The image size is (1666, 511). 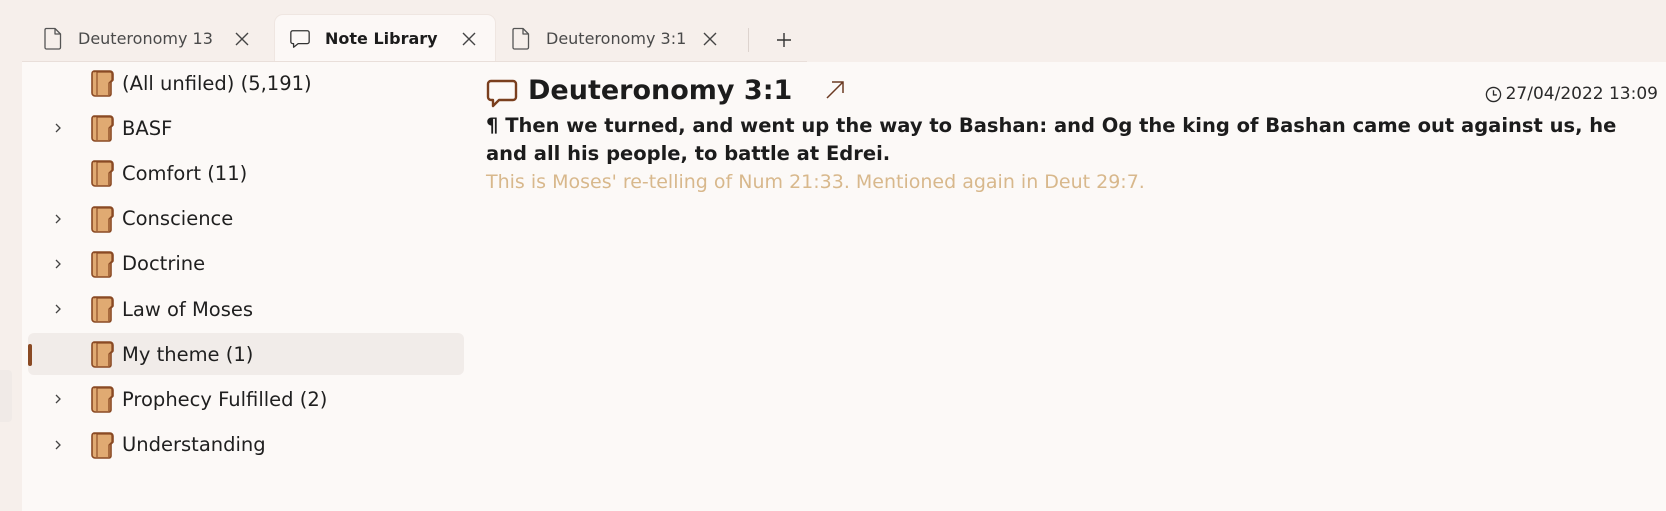 I want to click on tree-item-label: (All unfiled) (5,191), so click(x=217, y=83).